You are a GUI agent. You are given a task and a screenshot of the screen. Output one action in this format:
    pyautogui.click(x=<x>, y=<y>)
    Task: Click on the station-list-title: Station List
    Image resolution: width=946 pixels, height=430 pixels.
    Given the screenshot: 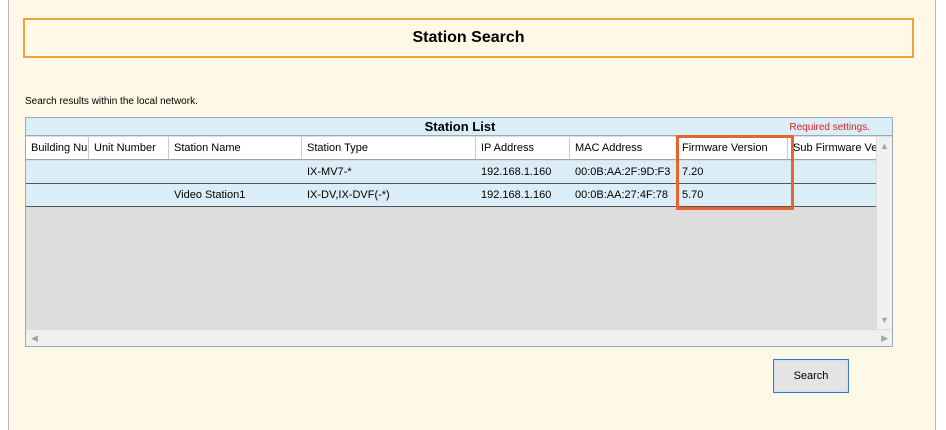 What is the action you would take?
    pyautogui.click(x=460, y=126)
    